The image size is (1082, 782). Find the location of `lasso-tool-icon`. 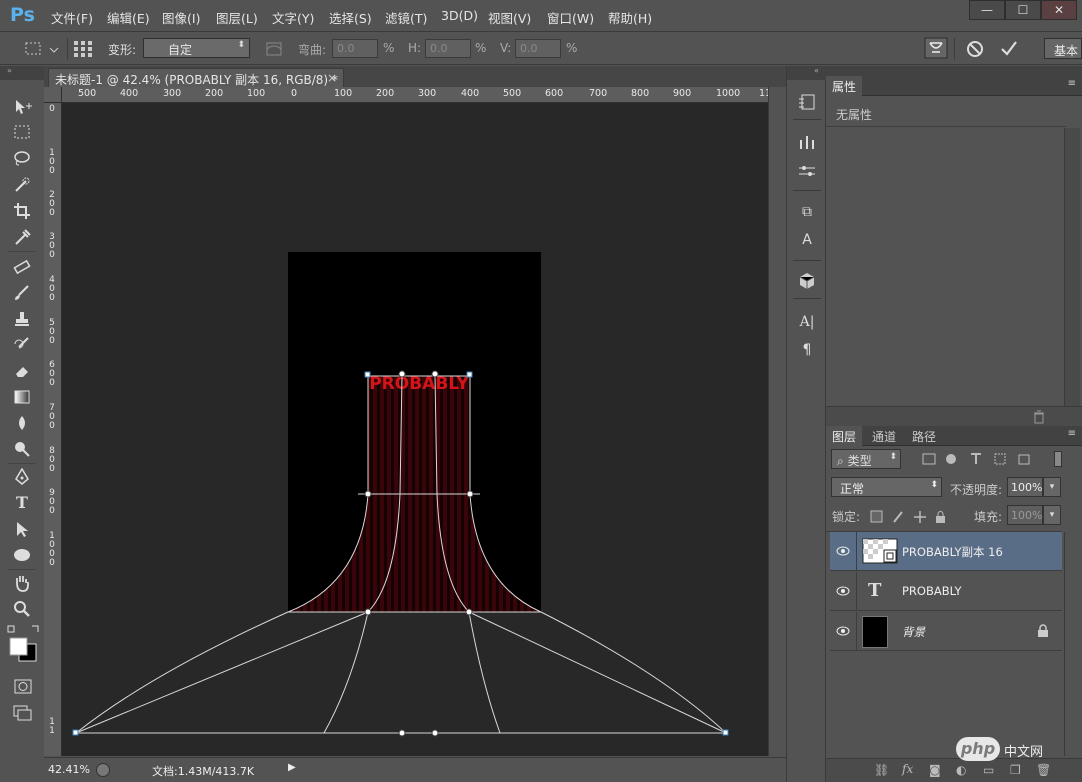

lasso-tool-icon is located at coordinates (22, 158).